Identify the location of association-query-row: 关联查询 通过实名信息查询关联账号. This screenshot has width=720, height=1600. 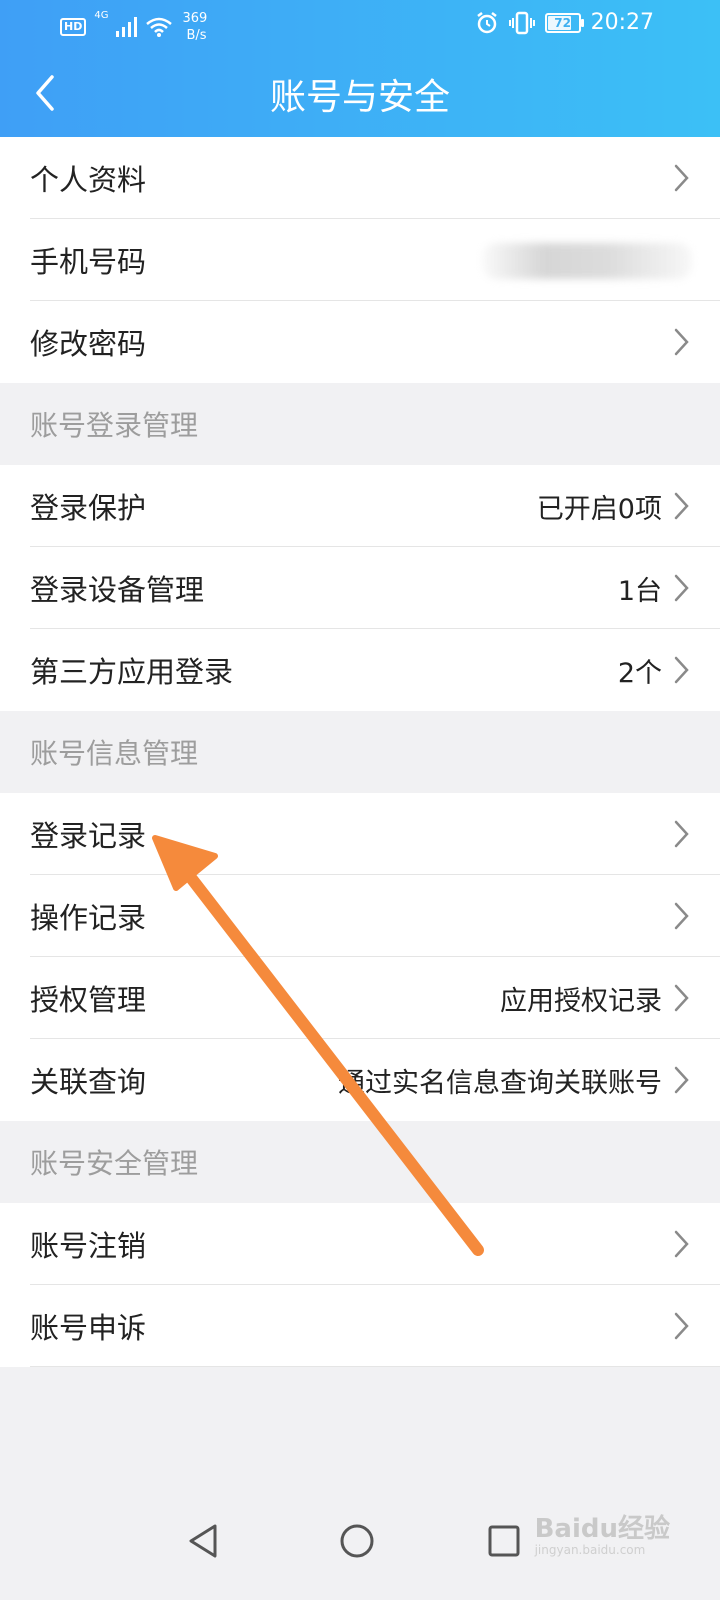
(360, 1080).